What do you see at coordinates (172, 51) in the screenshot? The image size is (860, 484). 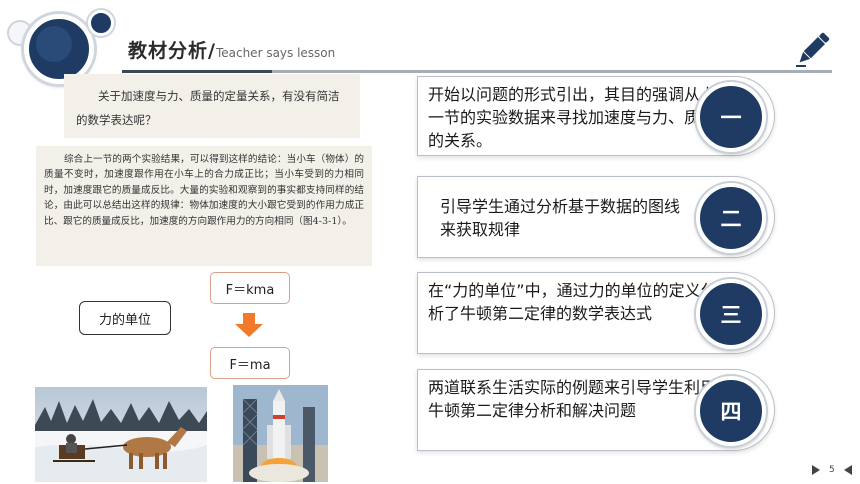 I see `title-text: 教材分析/` at bounding box center [172, 51].